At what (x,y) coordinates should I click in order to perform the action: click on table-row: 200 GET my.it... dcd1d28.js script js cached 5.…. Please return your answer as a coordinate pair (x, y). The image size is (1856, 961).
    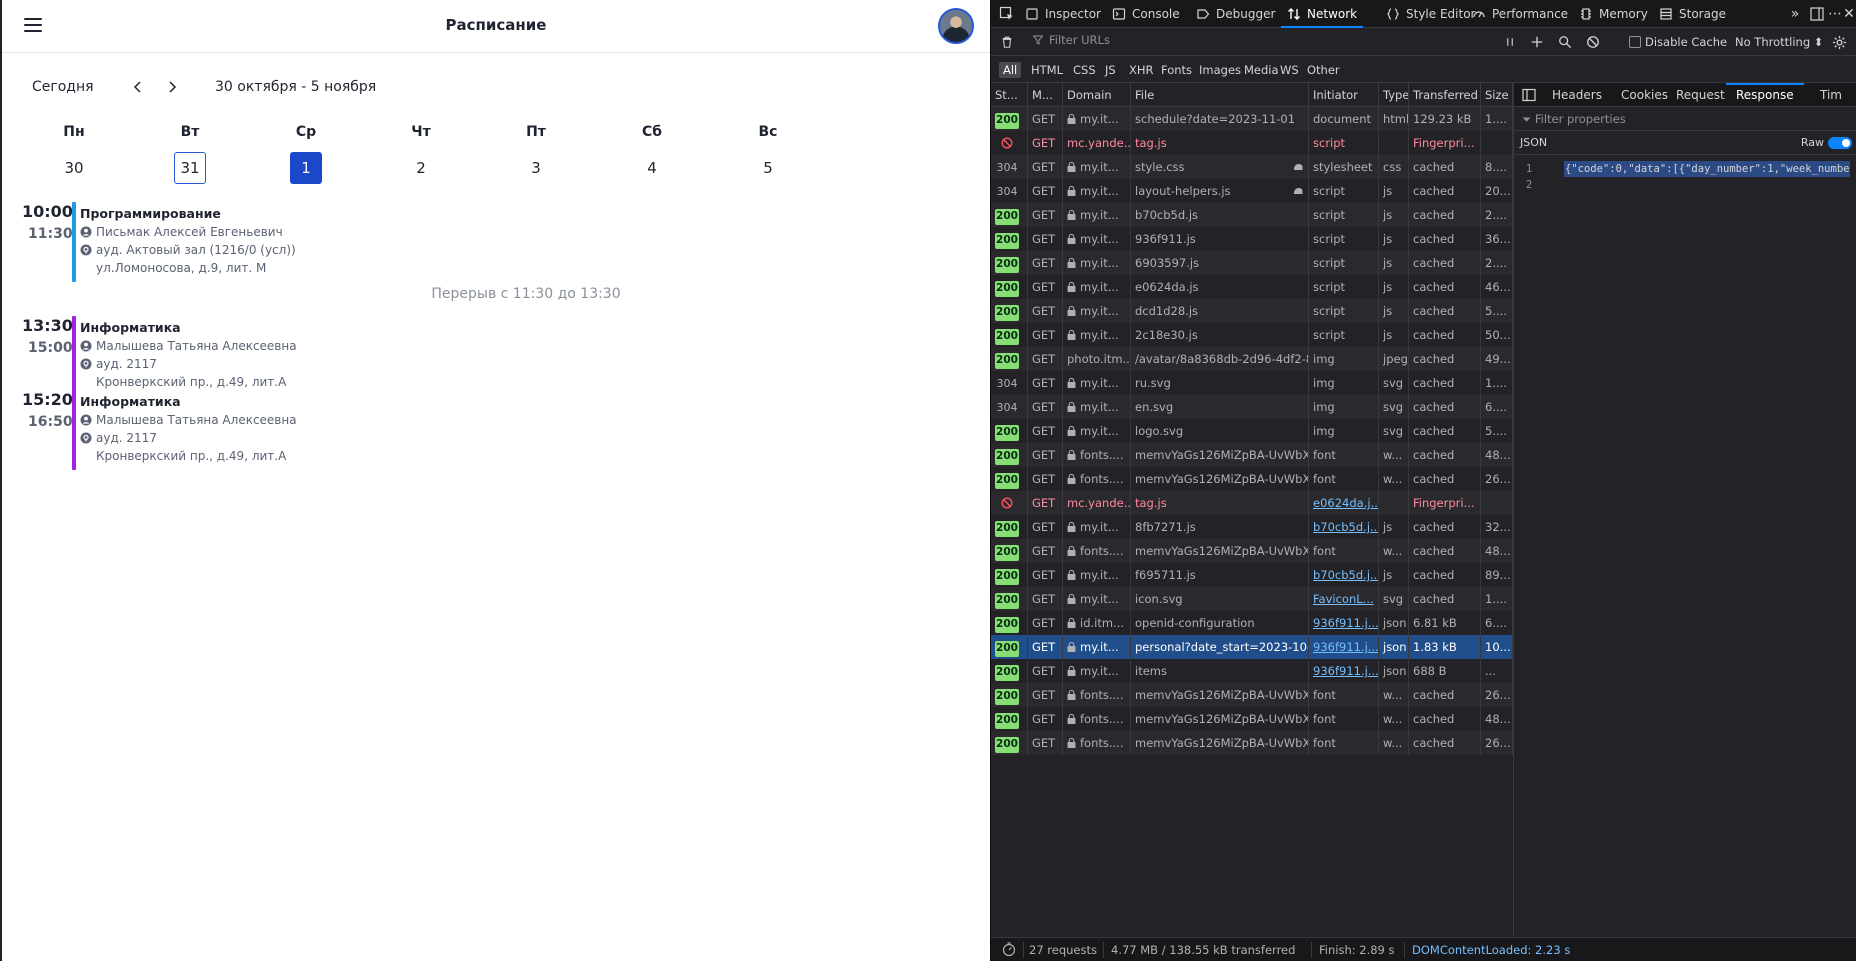
    Looking at the image, I should click on (1252, 311).